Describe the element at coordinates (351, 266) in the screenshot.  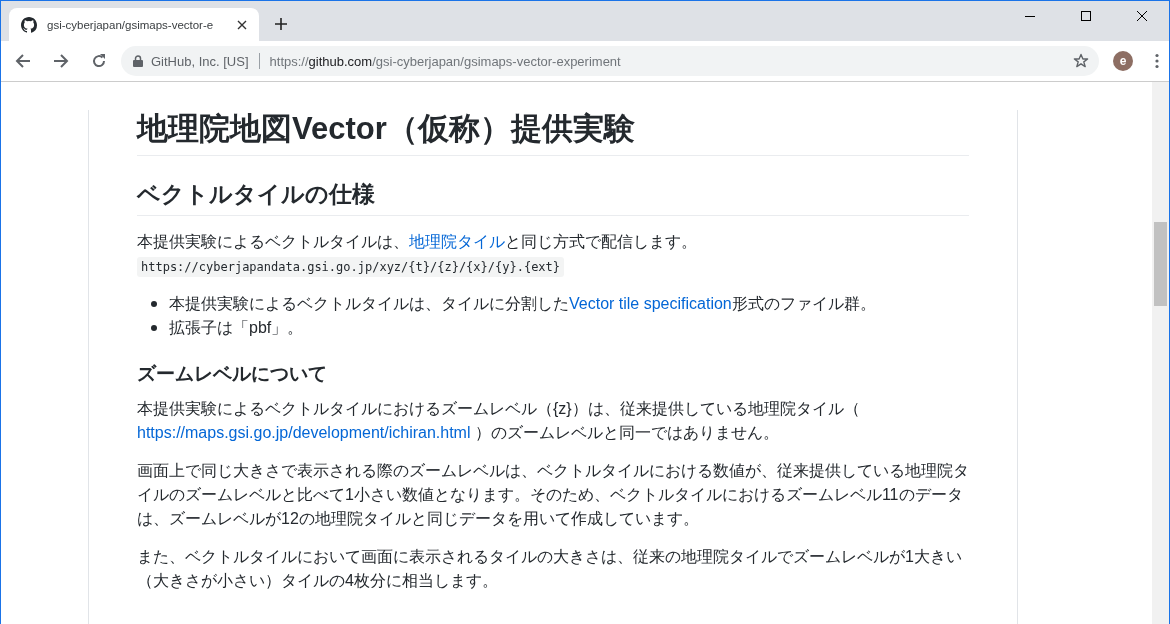
I see `code-snippet: https://cyberjapandata.gsi.go.jp/xyz/{t}/{z}/{x}/{y}.{ext}` at that location.